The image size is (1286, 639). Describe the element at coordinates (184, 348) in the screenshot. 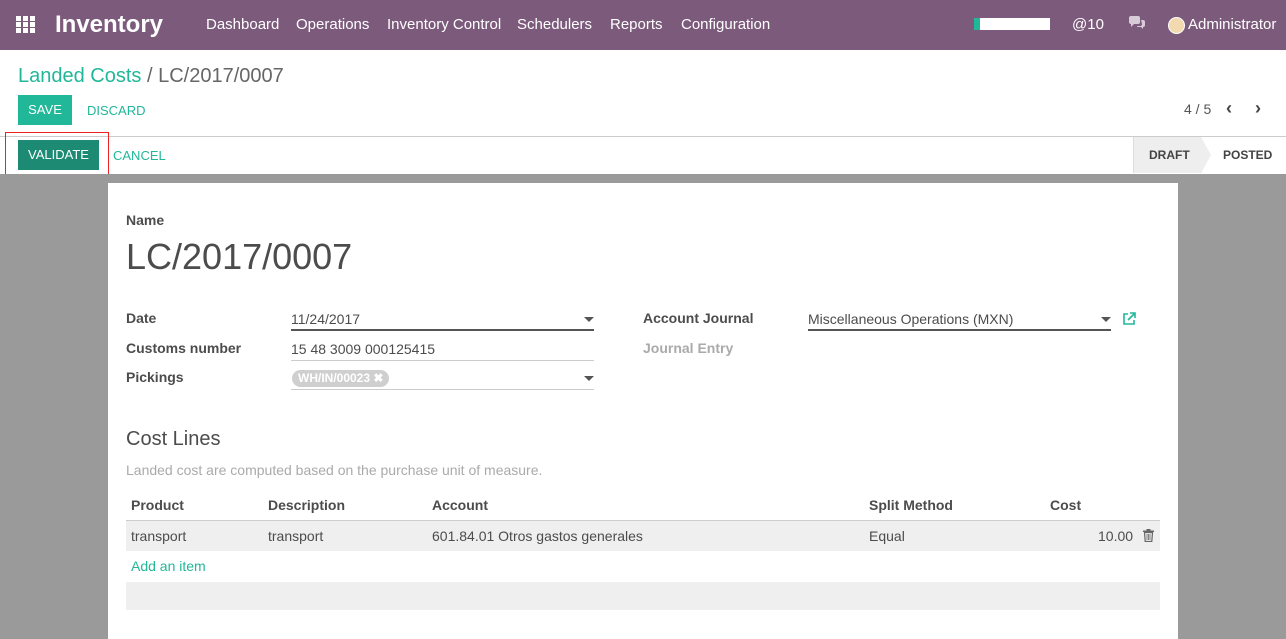

I see `customs-label: Customs number` at that location.